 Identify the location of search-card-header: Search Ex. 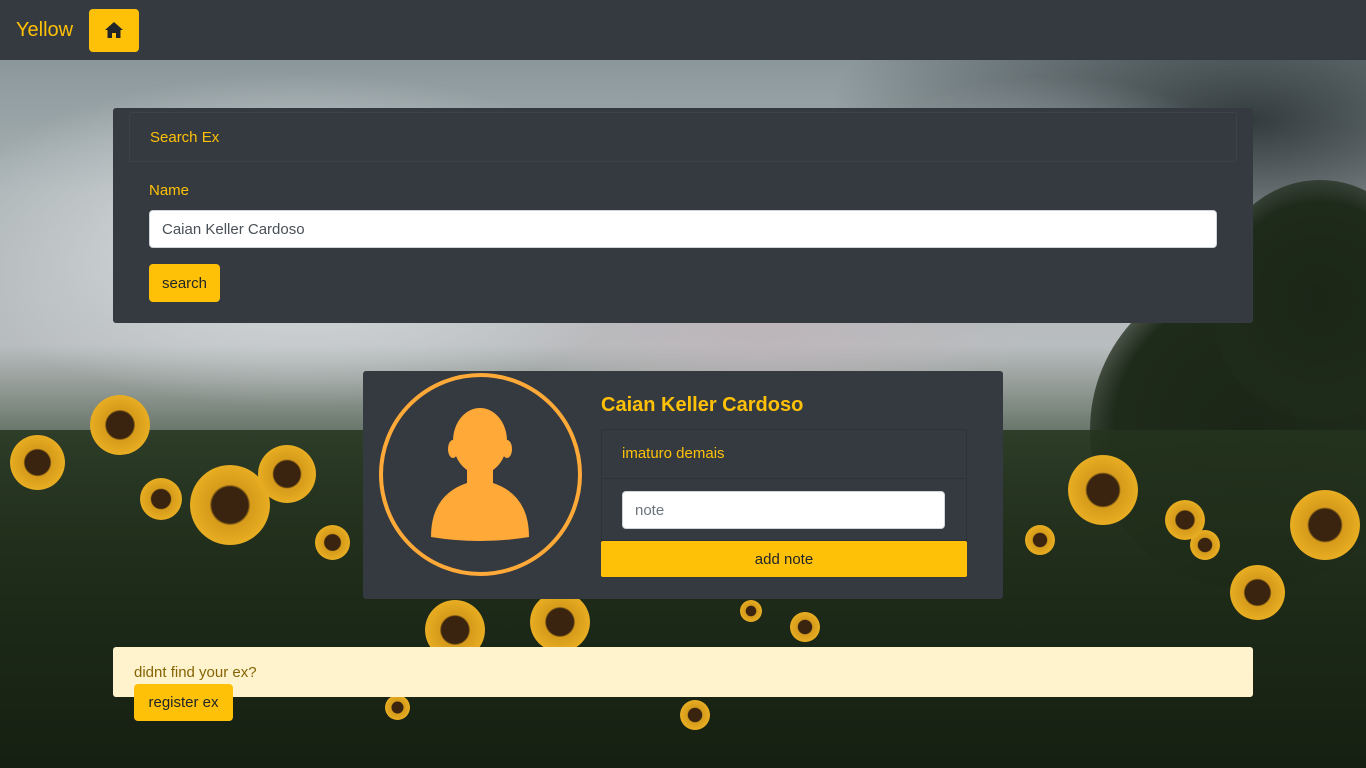
(683, 137).